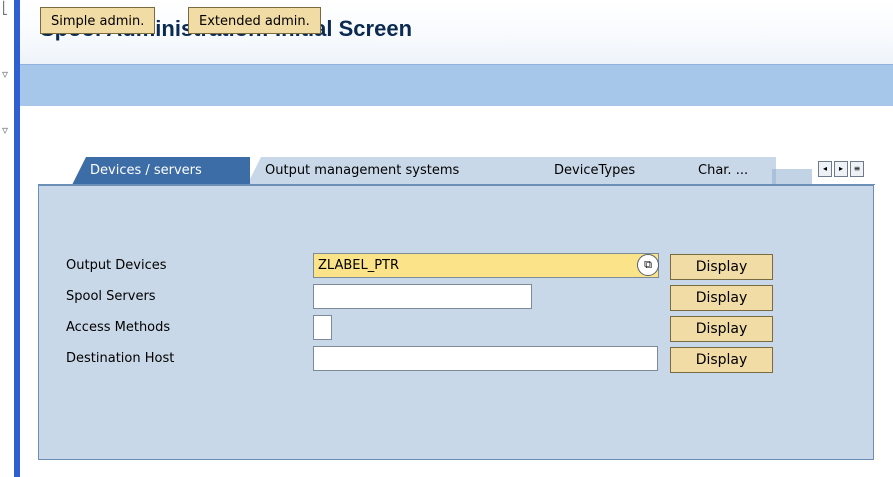  Describe the element at coordinates (98, 20) in the screenshot. I see `simple-admin-button: Simple admin.` at that location.